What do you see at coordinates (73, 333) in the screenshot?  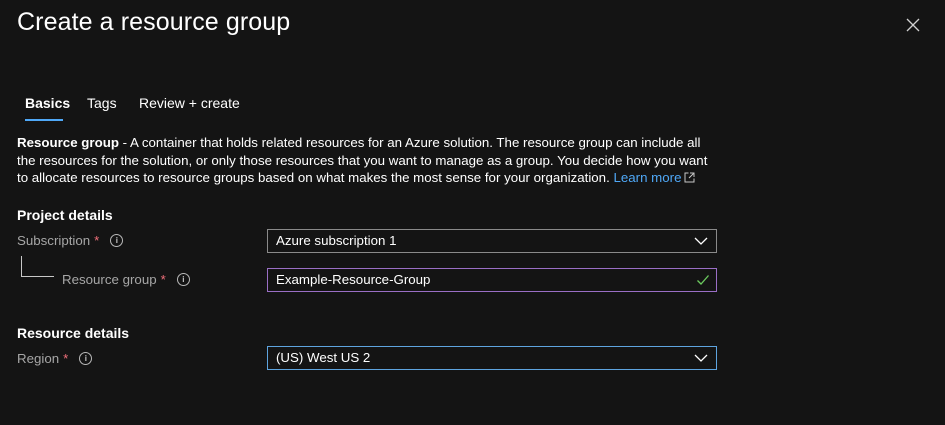 I see `resource-details-heading: Resource details` at bounding box center [73, 333].